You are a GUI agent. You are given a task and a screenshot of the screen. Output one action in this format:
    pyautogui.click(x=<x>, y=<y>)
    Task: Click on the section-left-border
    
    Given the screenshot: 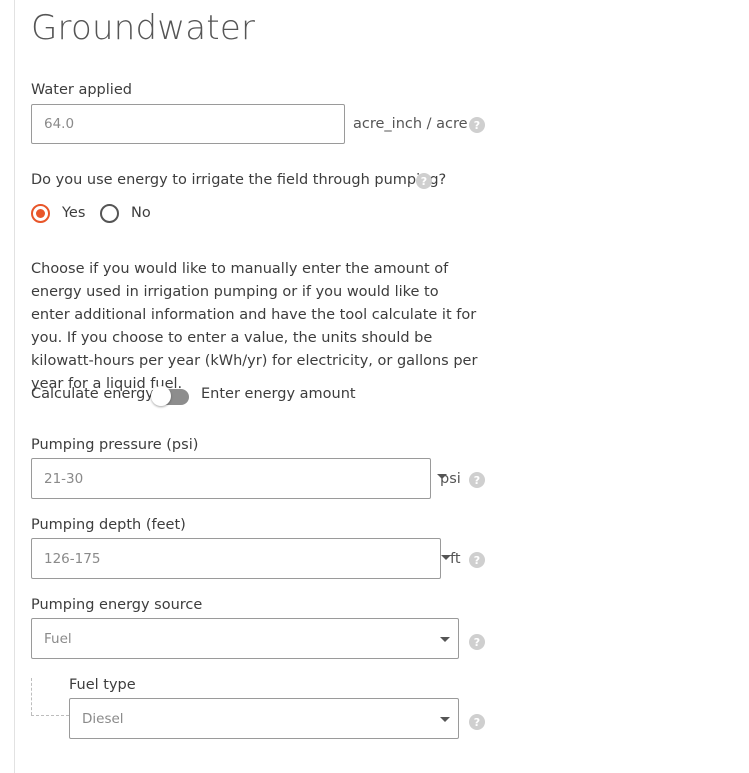 What is the action you would take?
    pyautogui.click(x=14, y=386)
    